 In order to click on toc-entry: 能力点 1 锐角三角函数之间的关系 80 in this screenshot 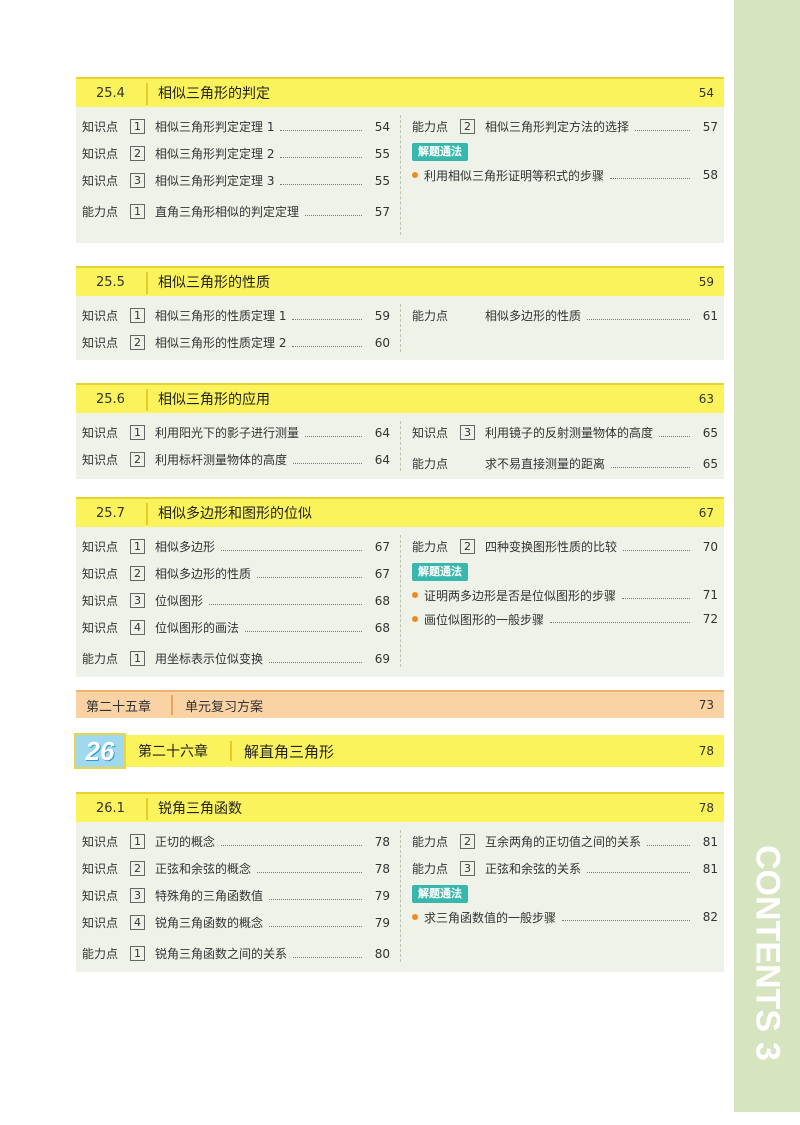, I will do `click(236, 953)`.